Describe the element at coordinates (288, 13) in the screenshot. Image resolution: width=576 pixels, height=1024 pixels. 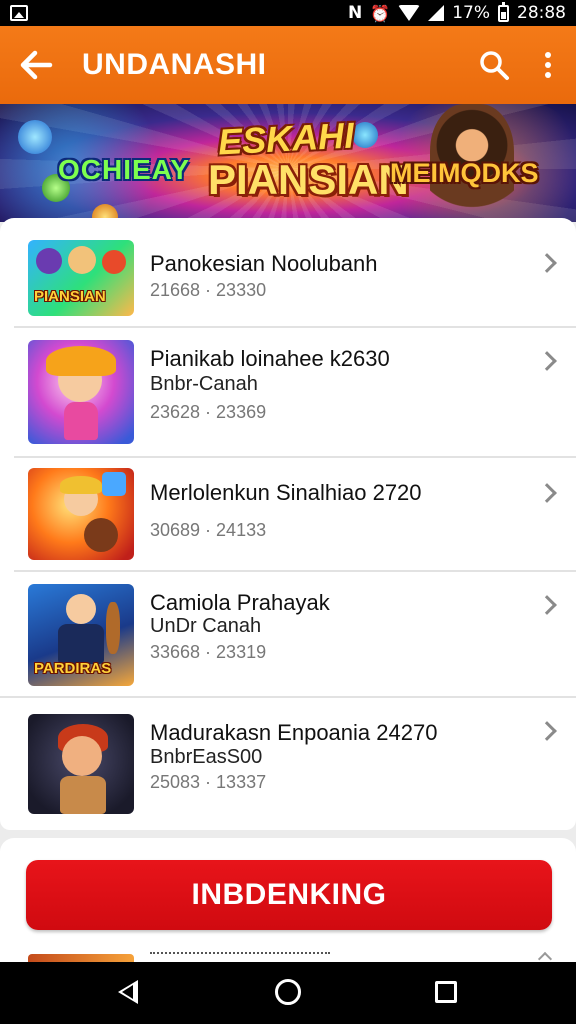
I see `status-bar: N ⏰ 17% 28:88` at that location.